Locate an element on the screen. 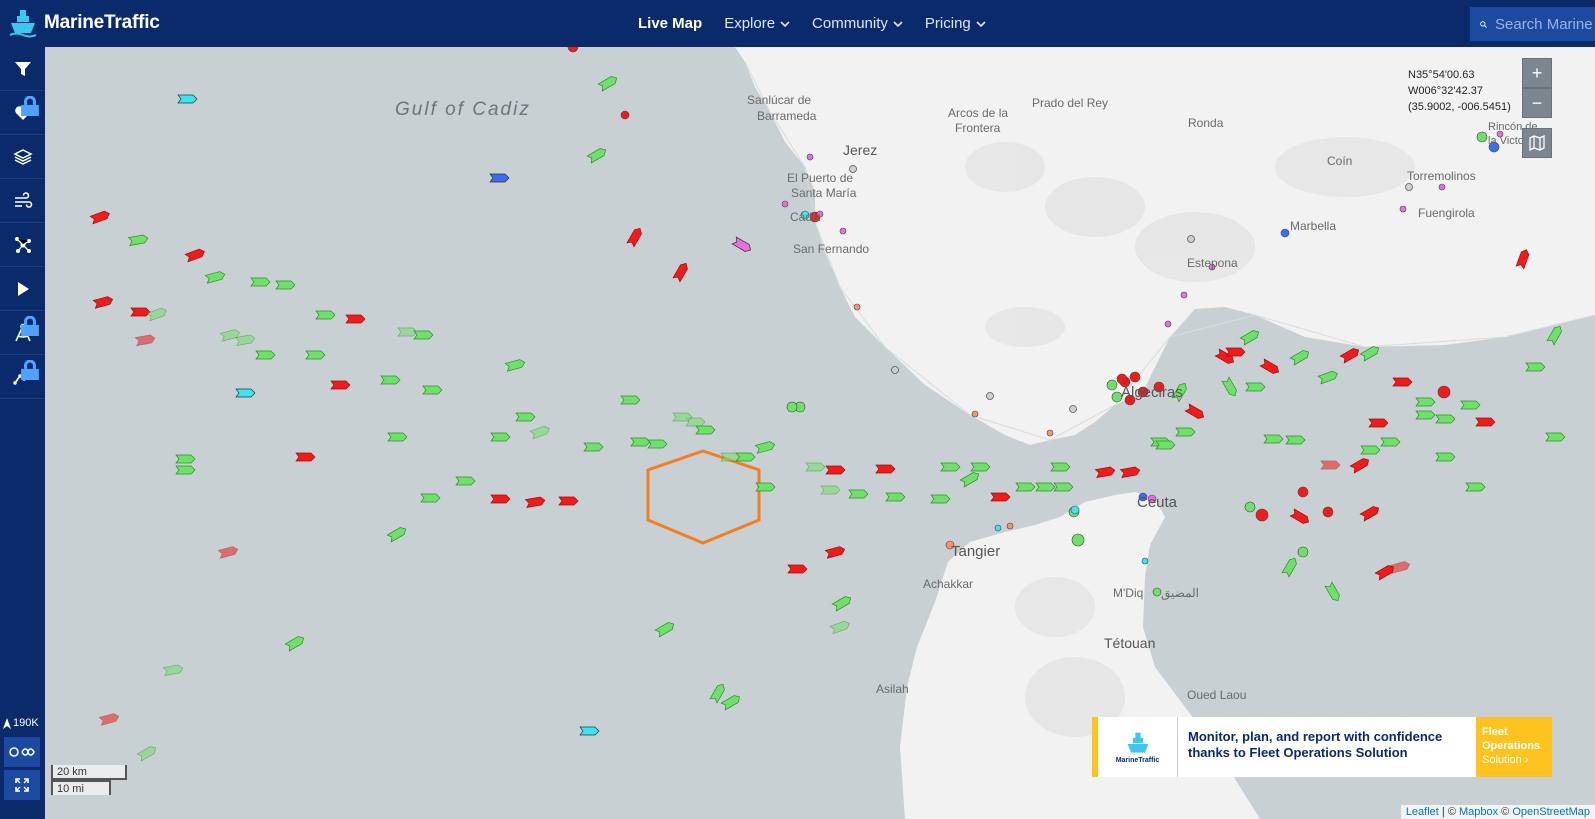 Image resolution: width=1595 pixels, height=819 pixels. search-input is located at coordinates (1545, 24).